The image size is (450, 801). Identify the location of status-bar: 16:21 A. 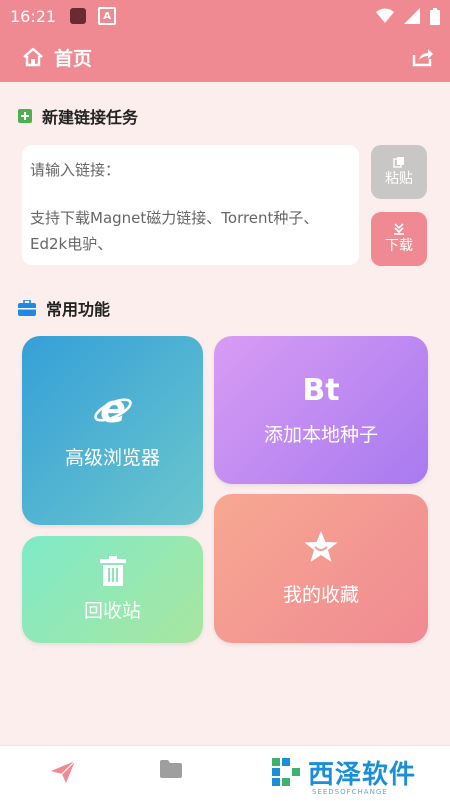
(225, 16).